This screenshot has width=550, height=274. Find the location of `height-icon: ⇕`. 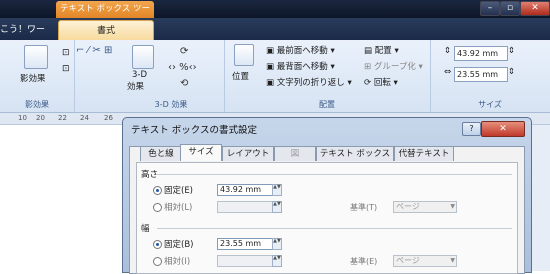

height-icon: ⇕ is located at coordinates (448, 51).